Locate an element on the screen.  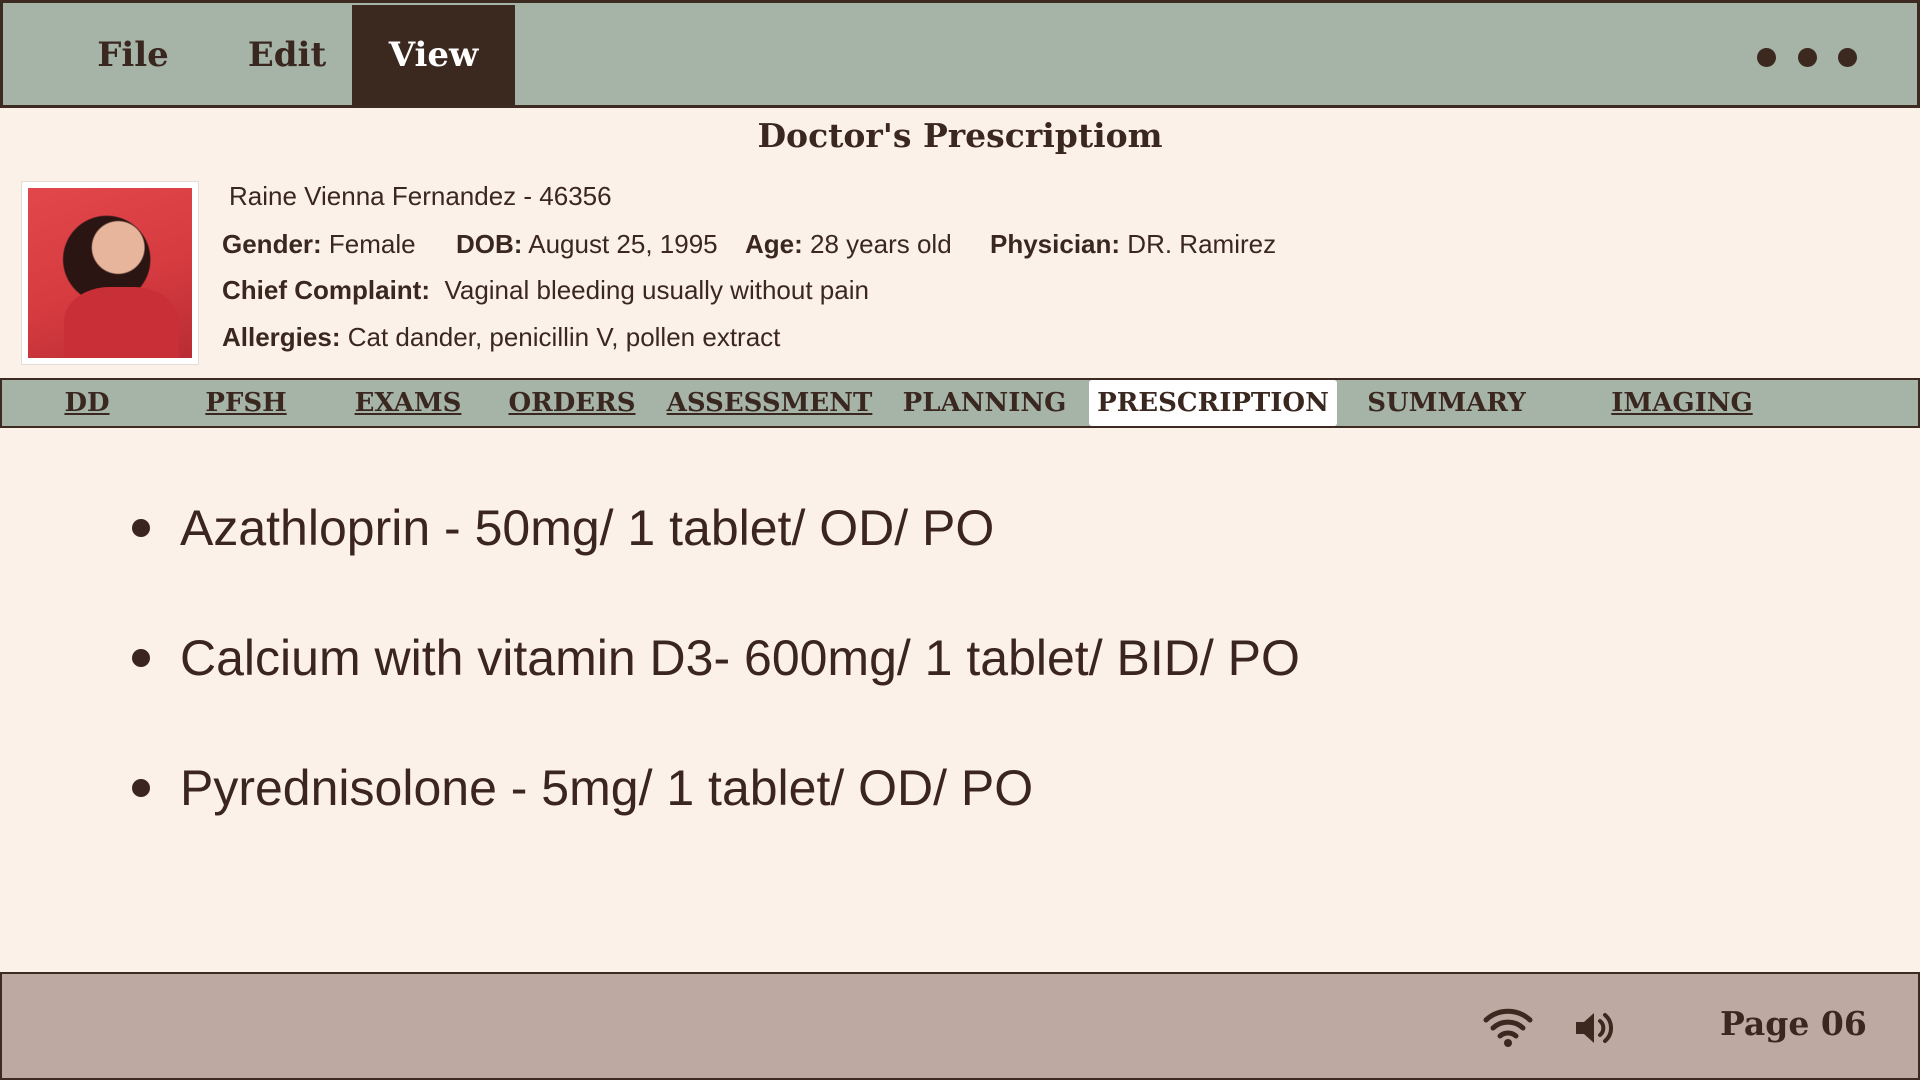
age-field: Age: 28 years old is located at coordinates (848, 244).